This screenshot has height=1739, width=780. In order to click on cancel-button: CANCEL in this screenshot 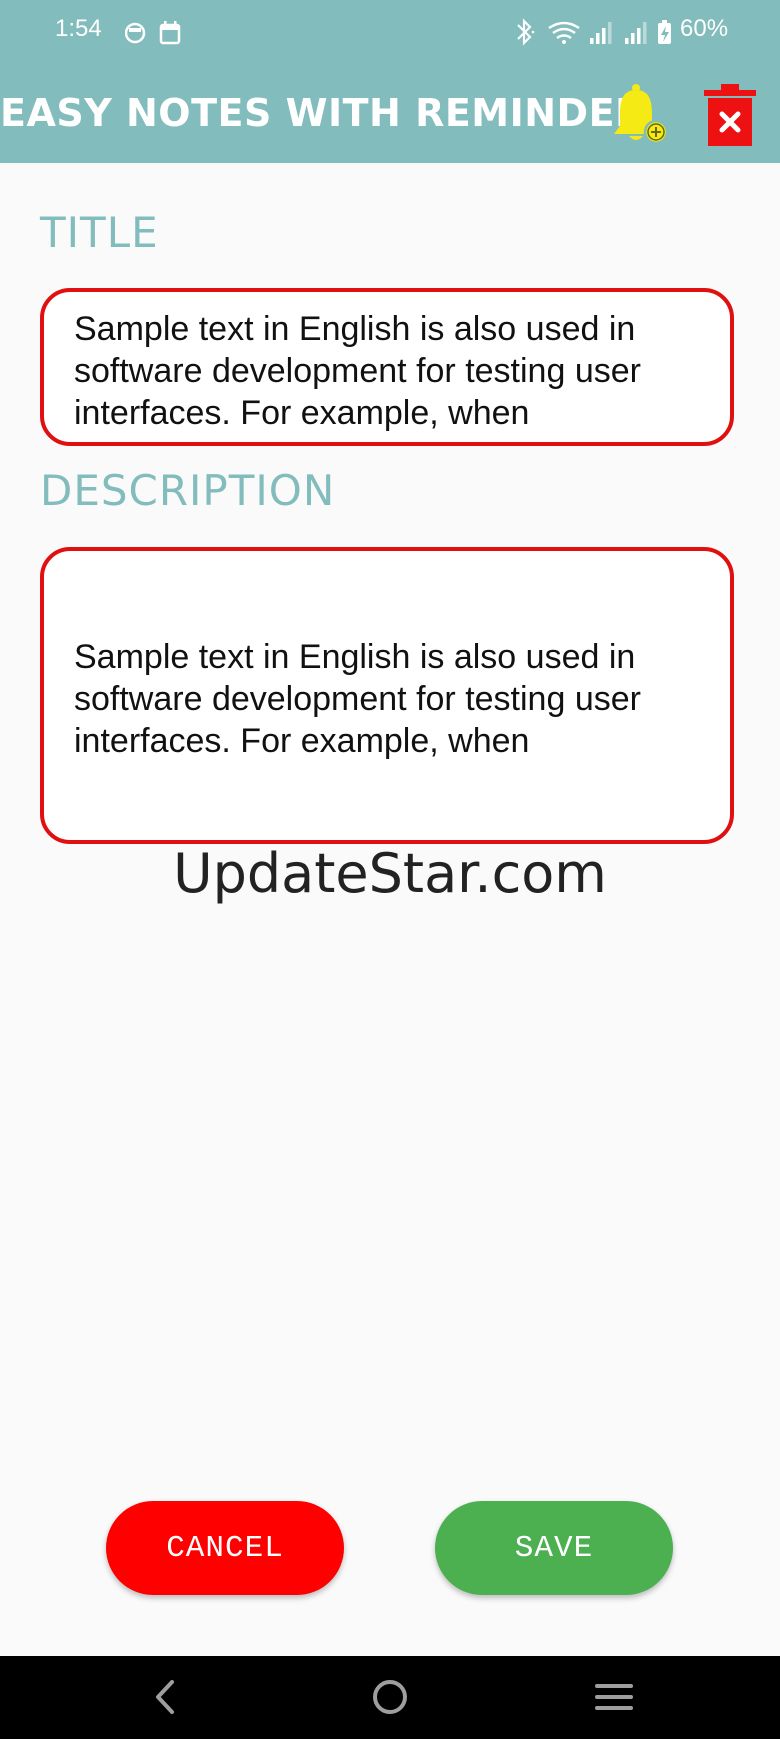, I will do `click(225, 1548)`.